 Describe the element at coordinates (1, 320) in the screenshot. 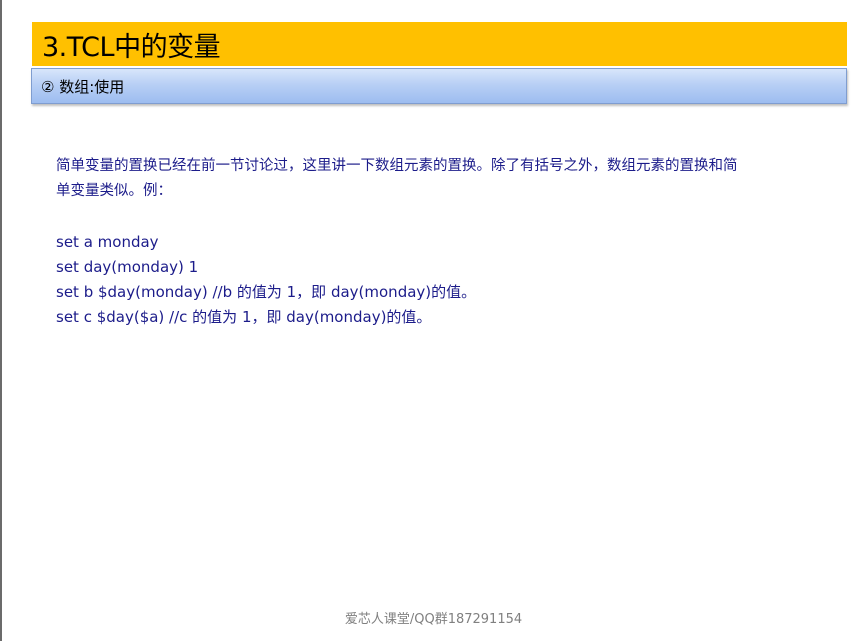

I see `slide-left-border` at that location.